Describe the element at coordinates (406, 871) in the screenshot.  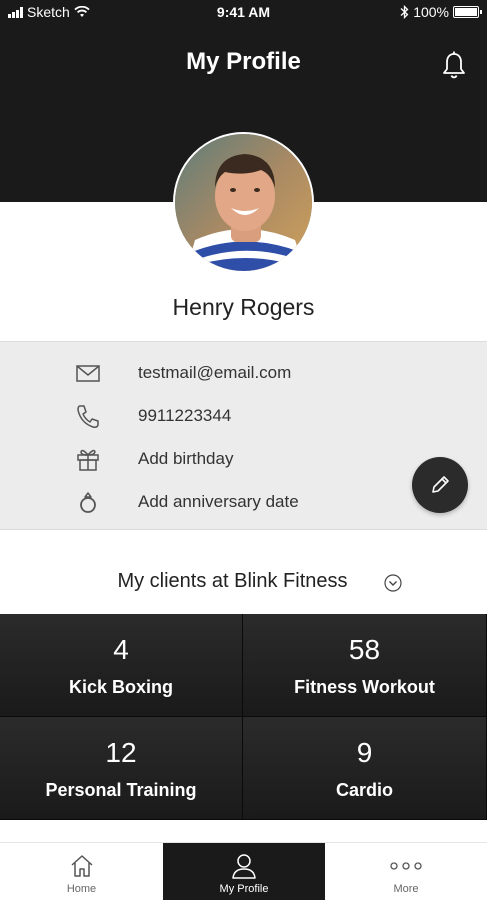
I see `tab-more: More` at that location.